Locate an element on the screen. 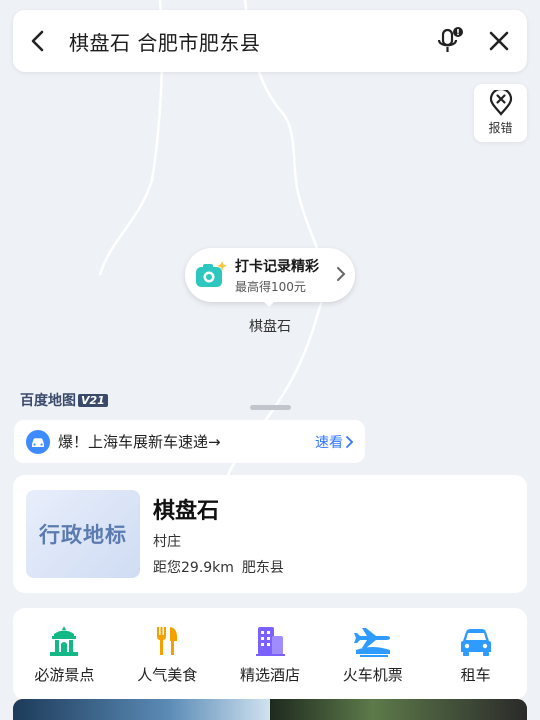  promo-banner: 爆！上海车展新车速递→ 速看 is located at coordinates (189, 441).